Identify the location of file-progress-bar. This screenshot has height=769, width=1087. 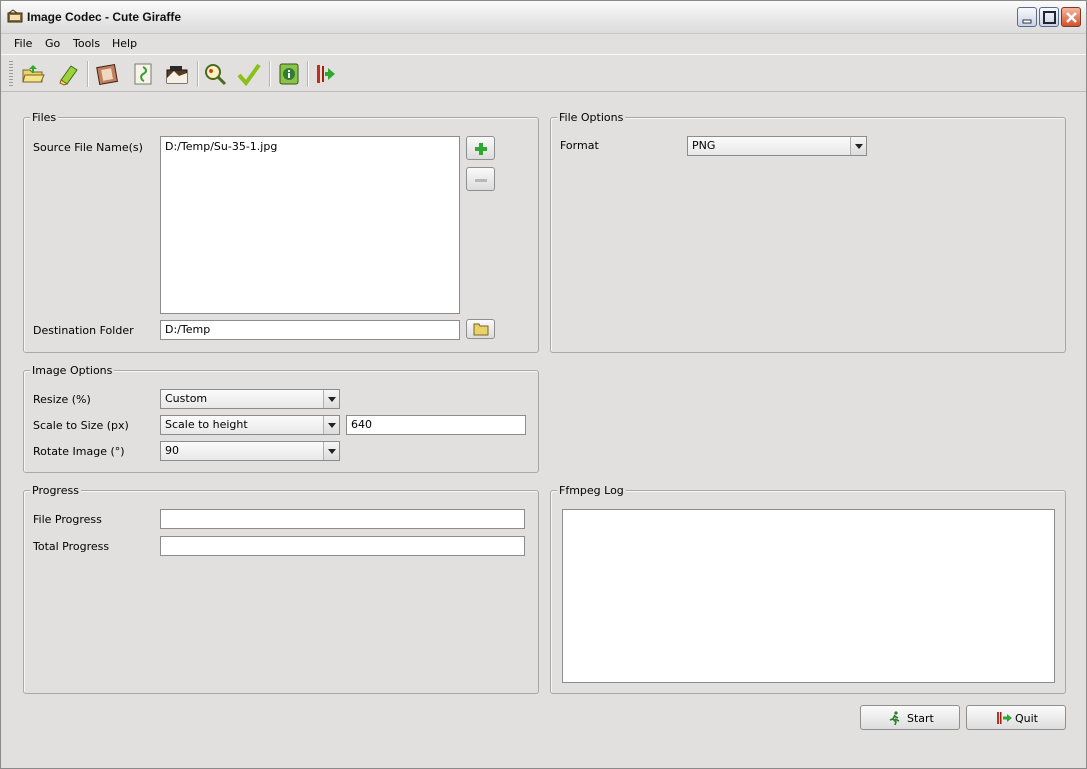
(342, 519).